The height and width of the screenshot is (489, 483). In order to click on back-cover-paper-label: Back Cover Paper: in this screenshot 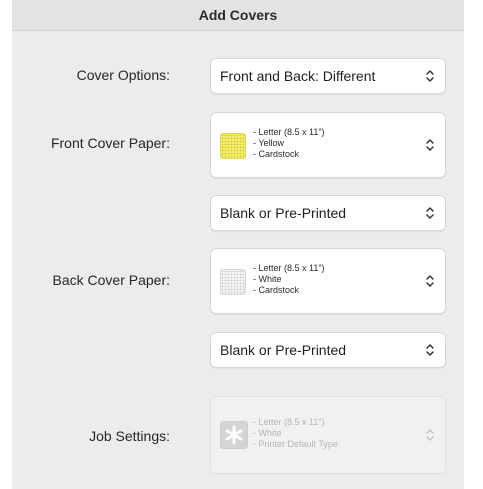, I will do `click(111, 280)`.